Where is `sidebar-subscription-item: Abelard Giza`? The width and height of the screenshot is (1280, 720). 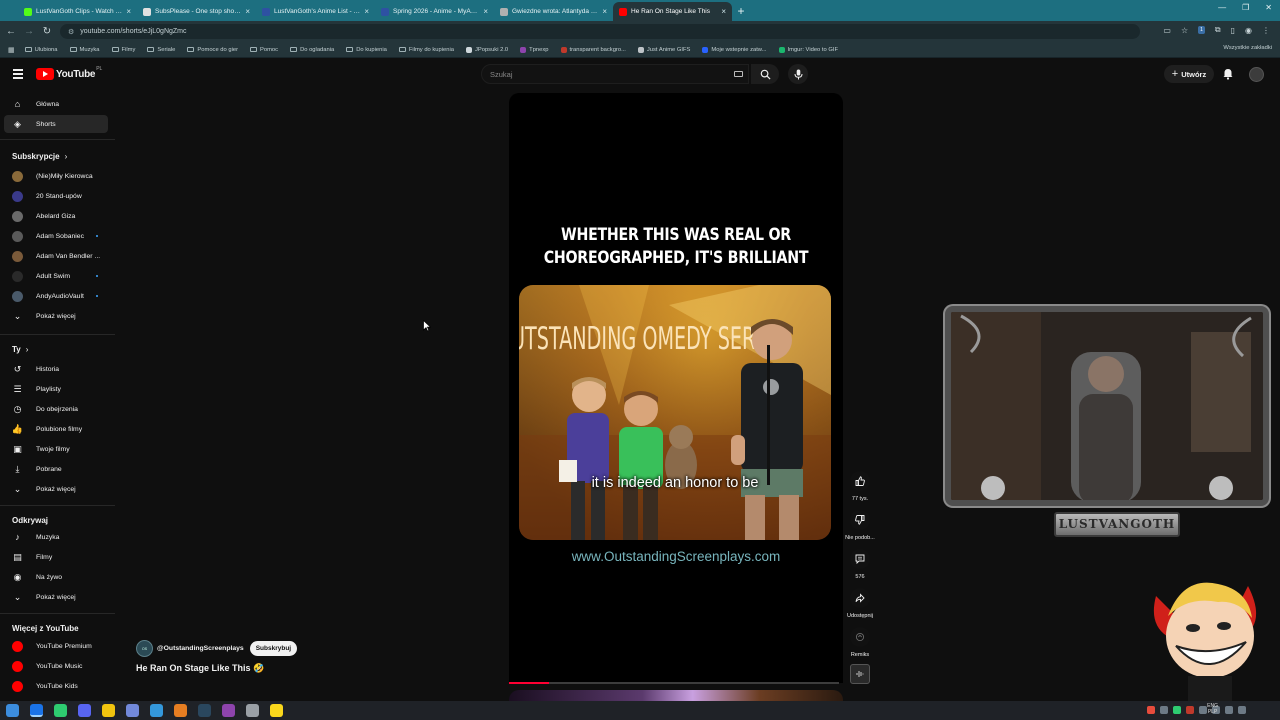 sidebar-subscription-item: Abelard Giza is located at coordinates (56, 216).